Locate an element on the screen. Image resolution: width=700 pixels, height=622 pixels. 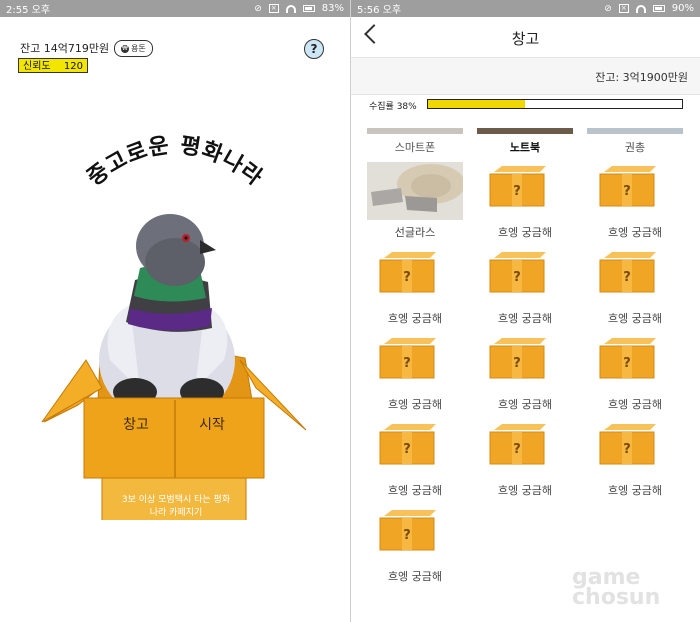
item-label: 선글라스 is located at coordinates (415, 232).